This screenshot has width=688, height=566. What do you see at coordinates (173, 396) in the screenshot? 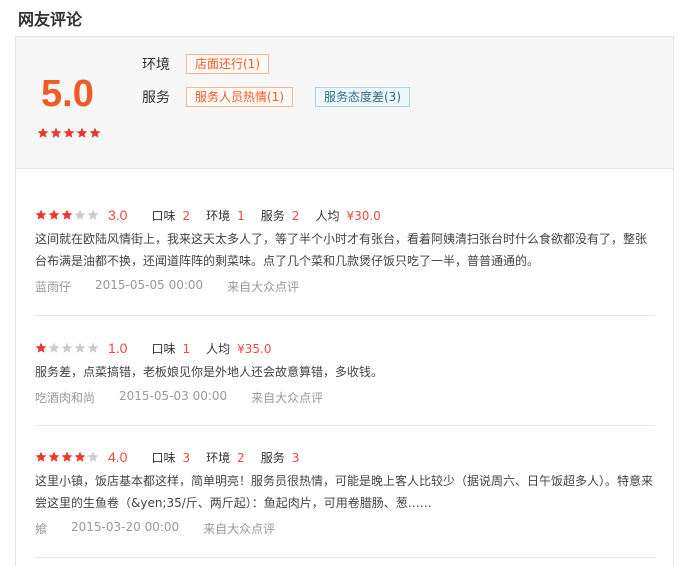
I see `review-date: 2015-05-03 00:00` at bounding box center [173, 396].